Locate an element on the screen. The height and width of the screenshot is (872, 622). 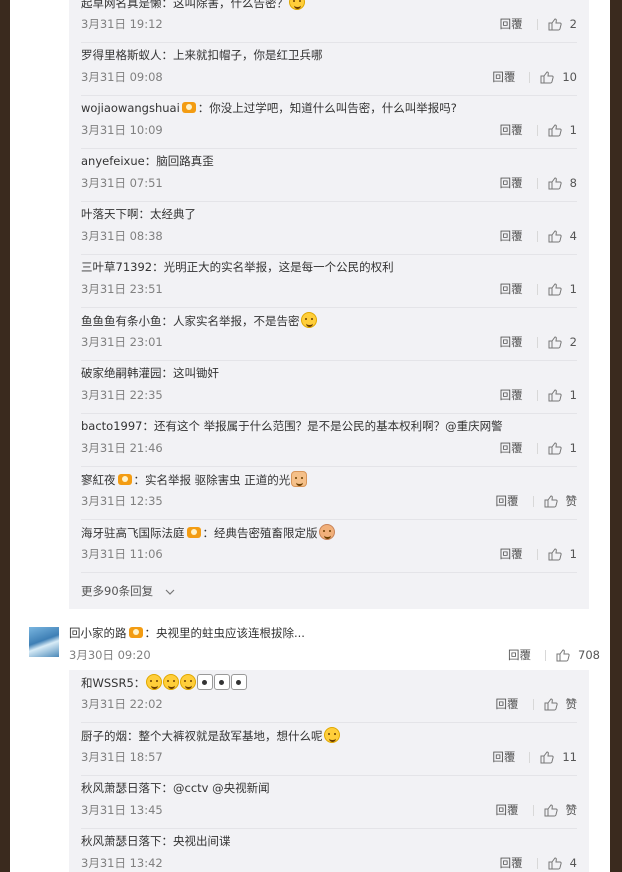
username-link: 破家绝嗣韩灌园 is located at coordinates (121, 373).